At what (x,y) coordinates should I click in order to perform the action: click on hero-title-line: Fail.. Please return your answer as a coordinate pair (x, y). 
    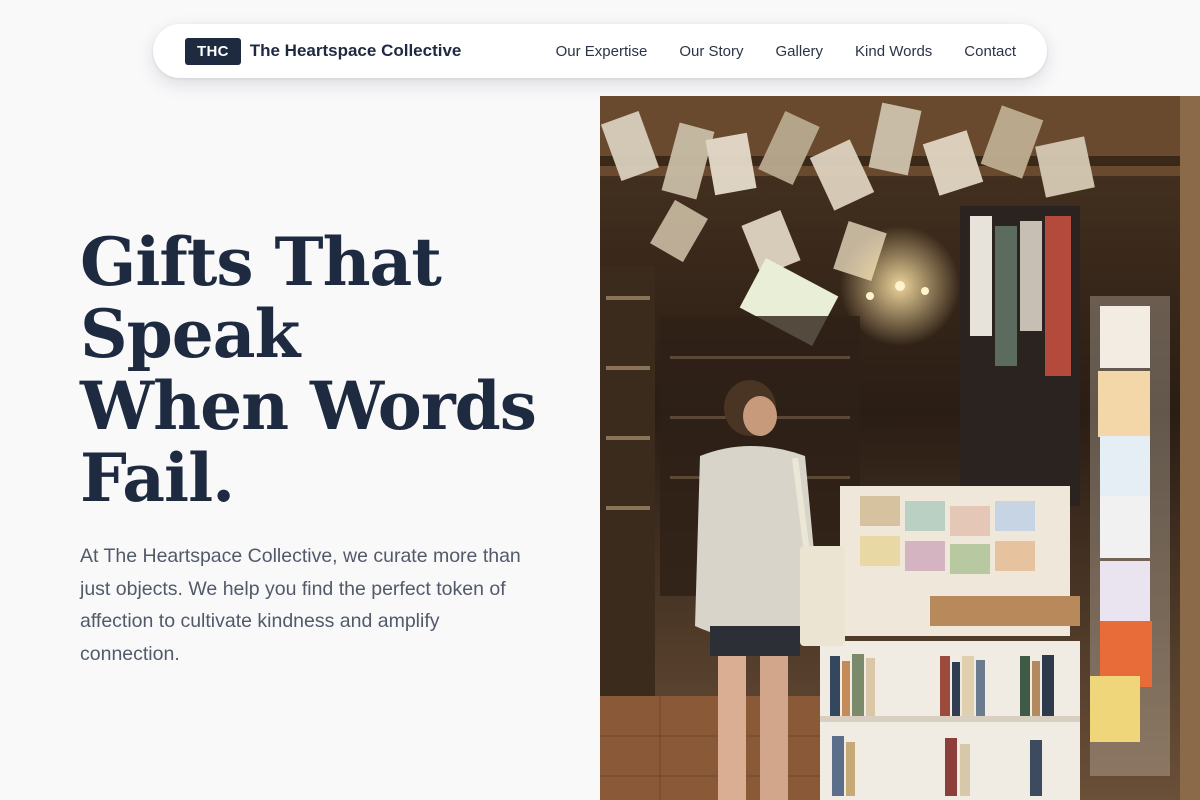
    Looking at the image, I should click on (157, 478).